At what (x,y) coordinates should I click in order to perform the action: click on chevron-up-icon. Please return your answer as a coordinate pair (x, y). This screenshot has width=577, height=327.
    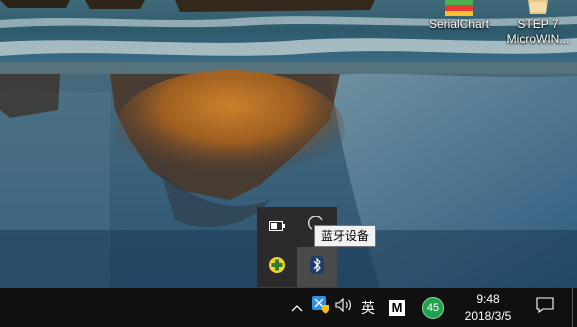
    Looking at the image, I should click on (297, 308).